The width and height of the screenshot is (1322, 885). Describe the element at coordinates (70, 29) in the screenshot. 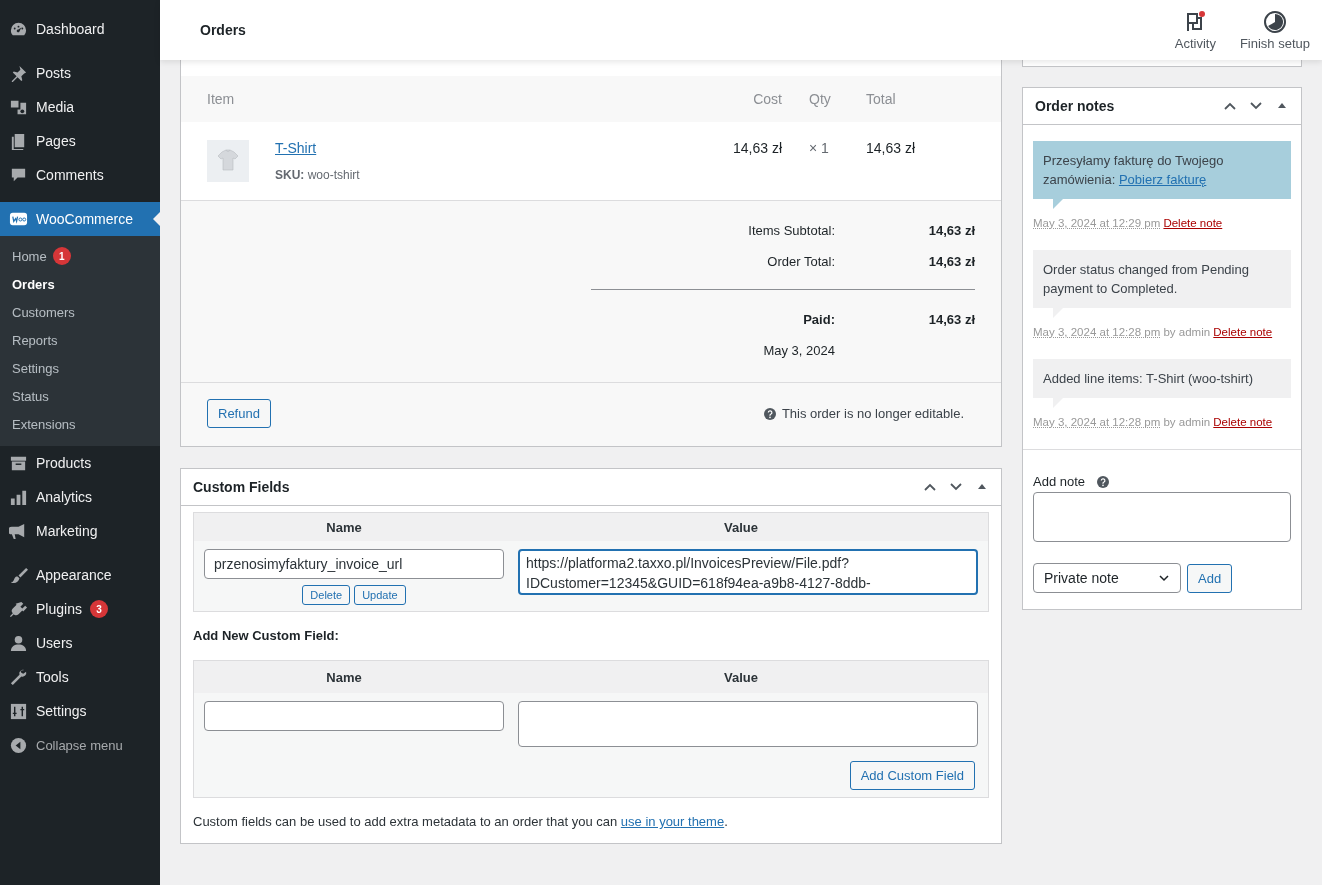

I see `menu-label: Dashboard` at that location.